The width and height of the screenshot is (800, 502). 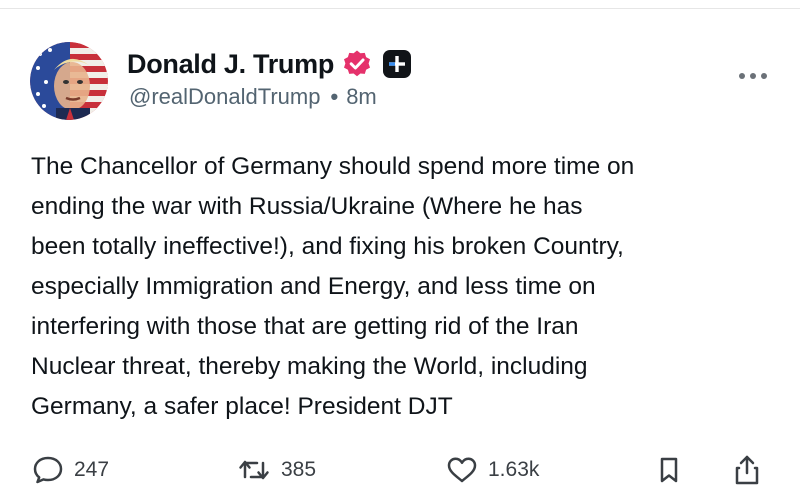 What do you see at coordinates (397, 64) in the screenshot?
I see `plus-badge-icon` at bounding box center [397, 64].